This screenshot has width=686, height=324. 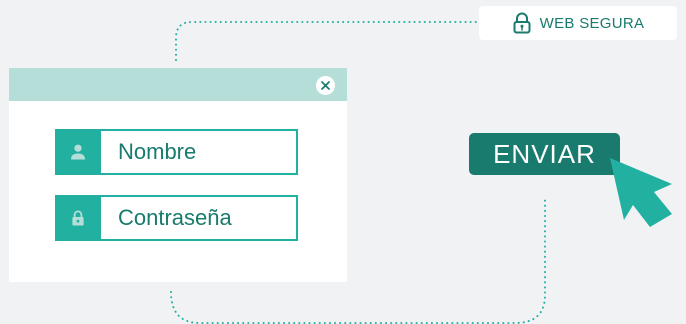 I want to click on secure-web-badge: WEB SEGURA, so click(x=578, y=23).